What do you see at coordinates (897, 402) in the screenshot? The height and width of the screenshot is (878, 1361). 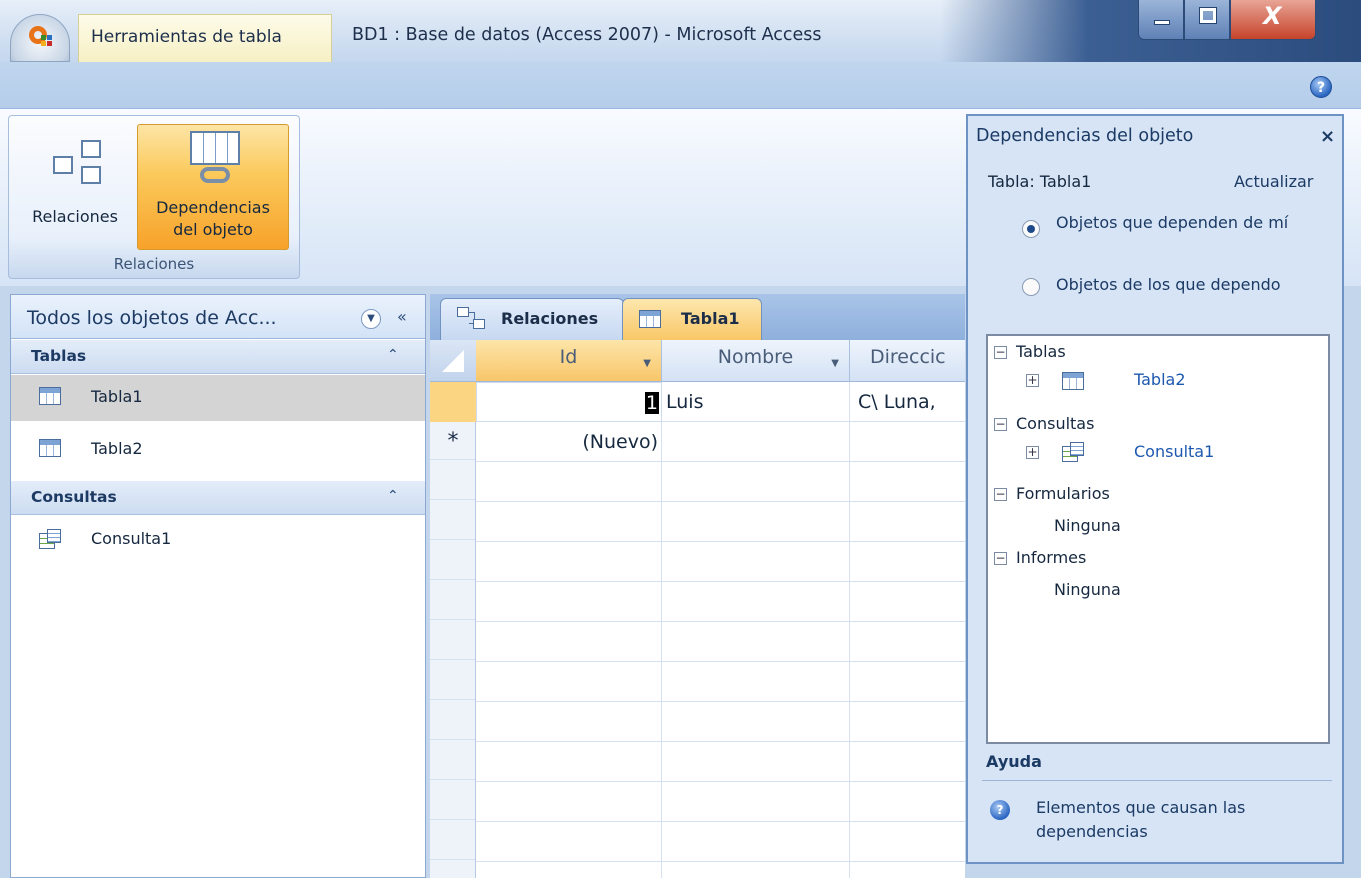 I see `cell-direccion: C\ Luna,` at bounding box center [897, 402].